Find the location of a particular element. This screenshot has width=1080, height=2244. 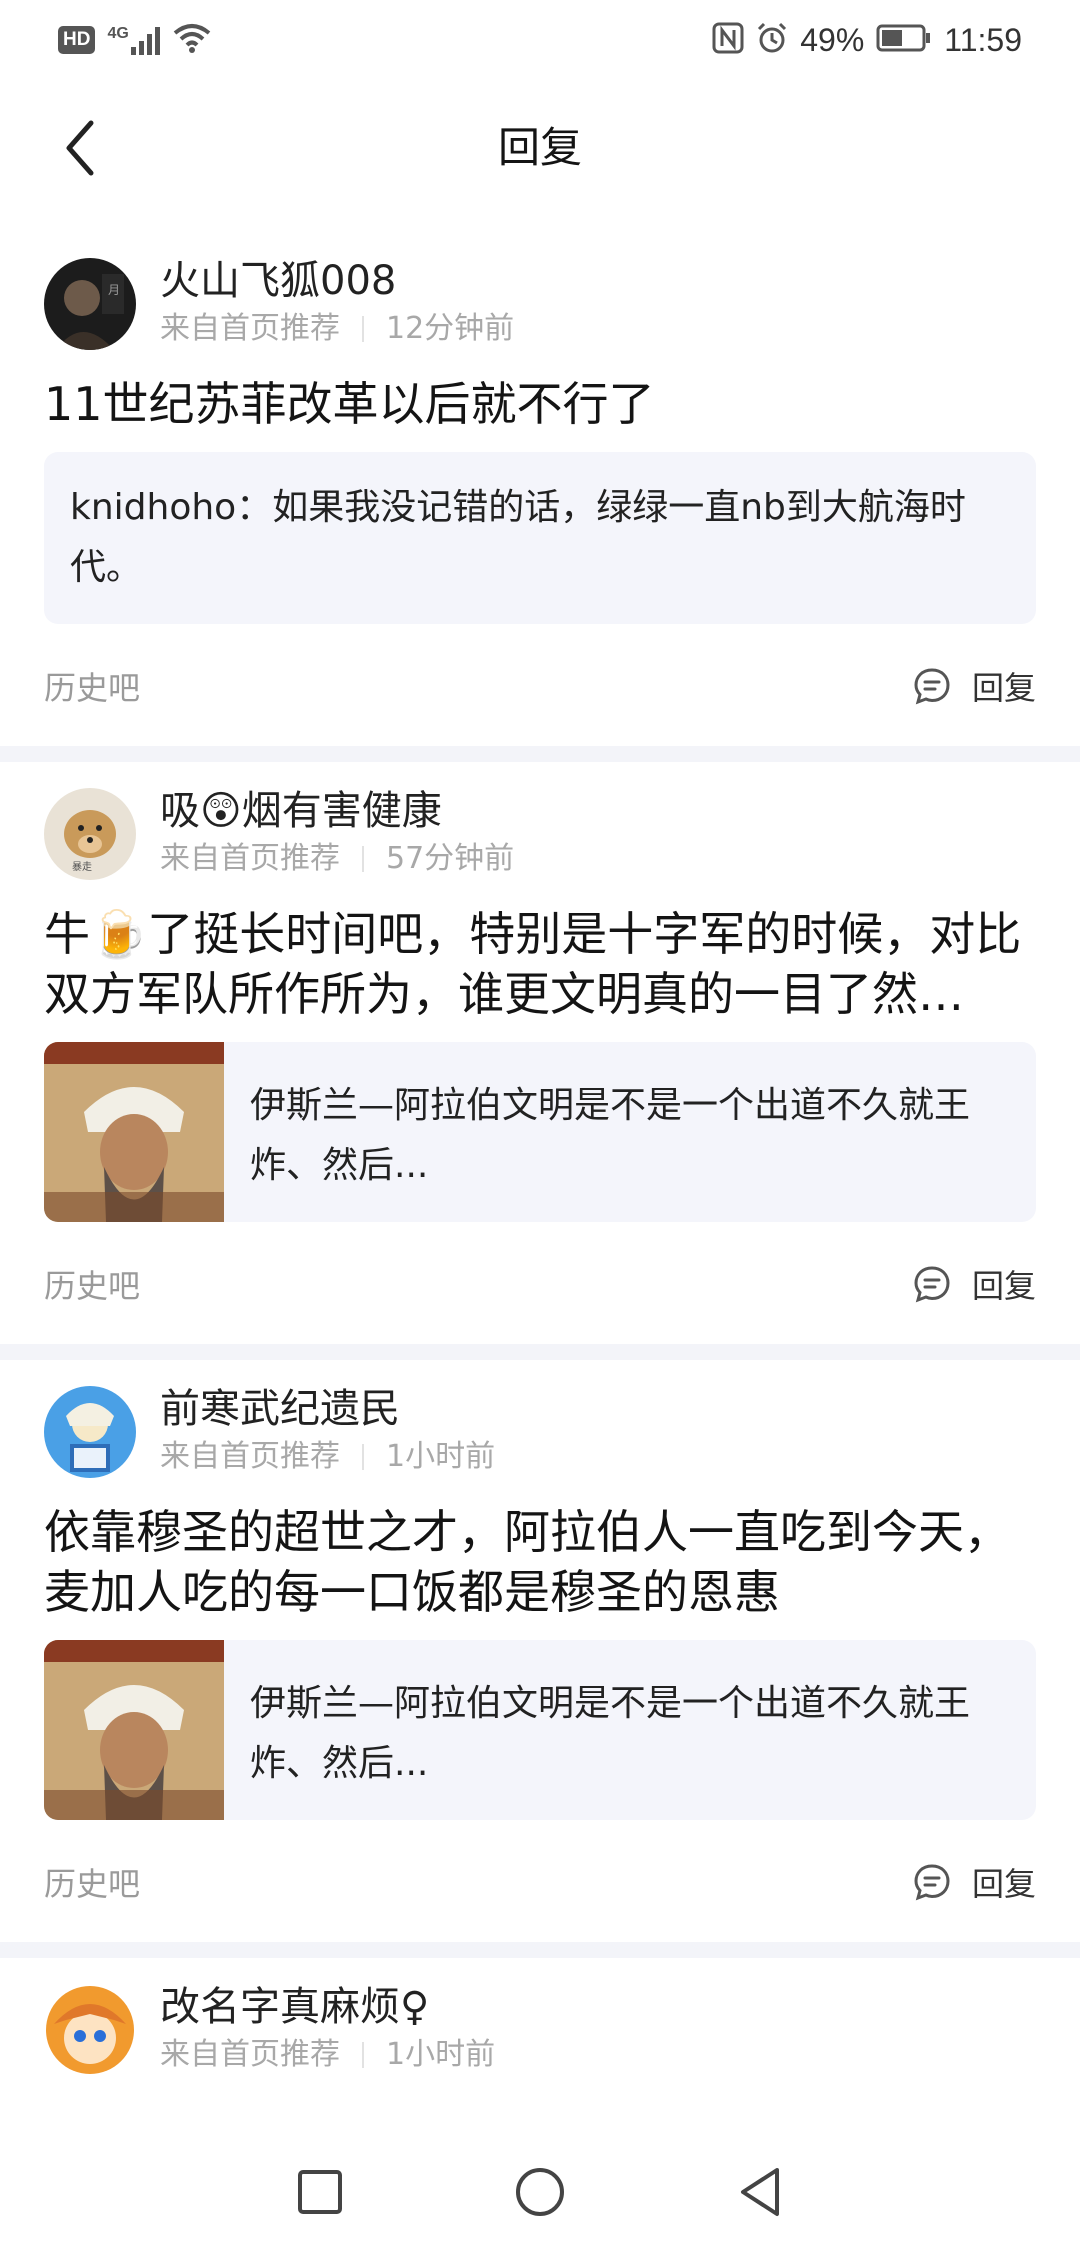

square-icon is located at coordinates (320, 2192).